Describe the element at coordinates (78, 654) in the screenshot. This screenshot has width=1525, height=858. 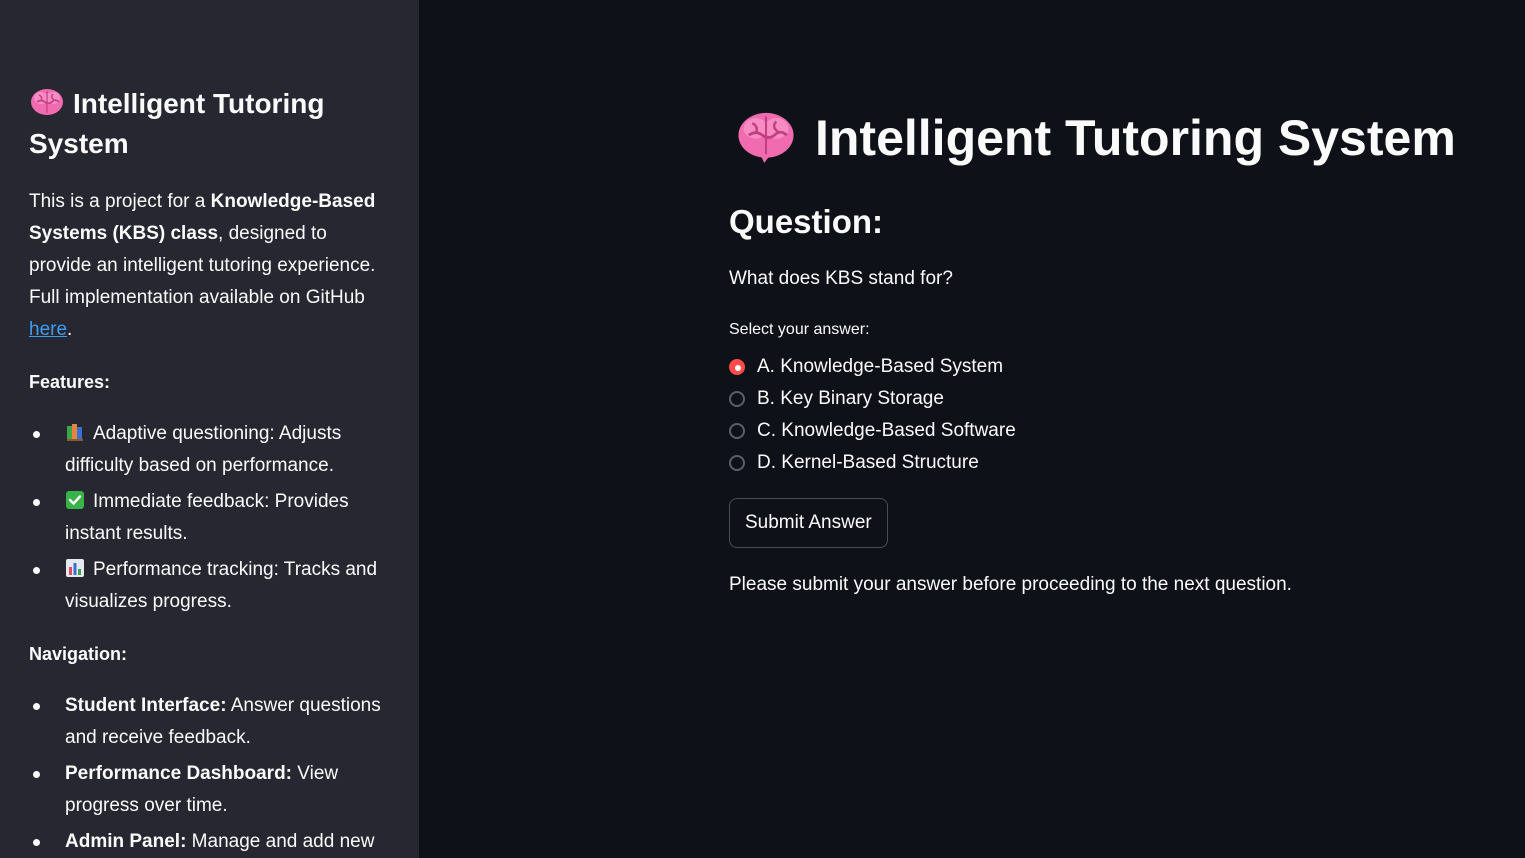
I see `navigation-heading: Navigation:` at that location.